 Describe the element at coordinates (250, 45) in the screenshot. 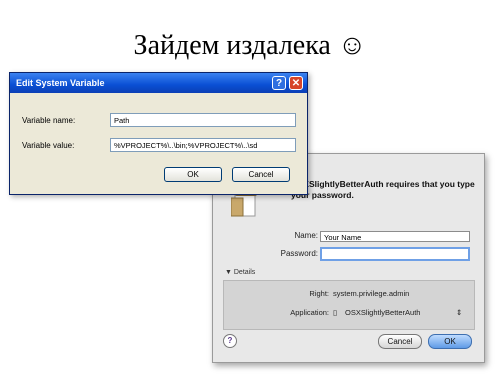

I see `slide-title: Зайдем издалека ☺` at that location.